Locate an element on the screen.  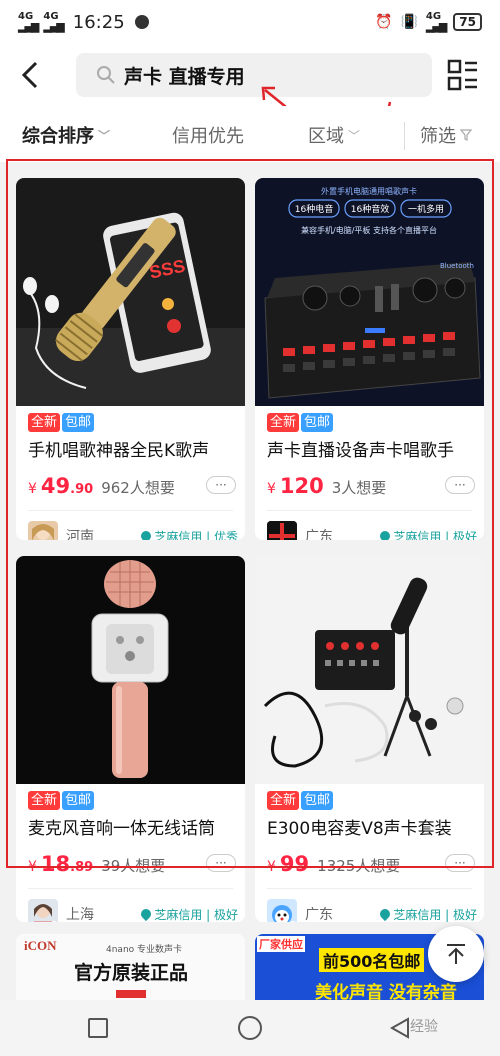
seller-info: 河南 芝麻信用 | 优秀 is located at coordinates (133, 530).